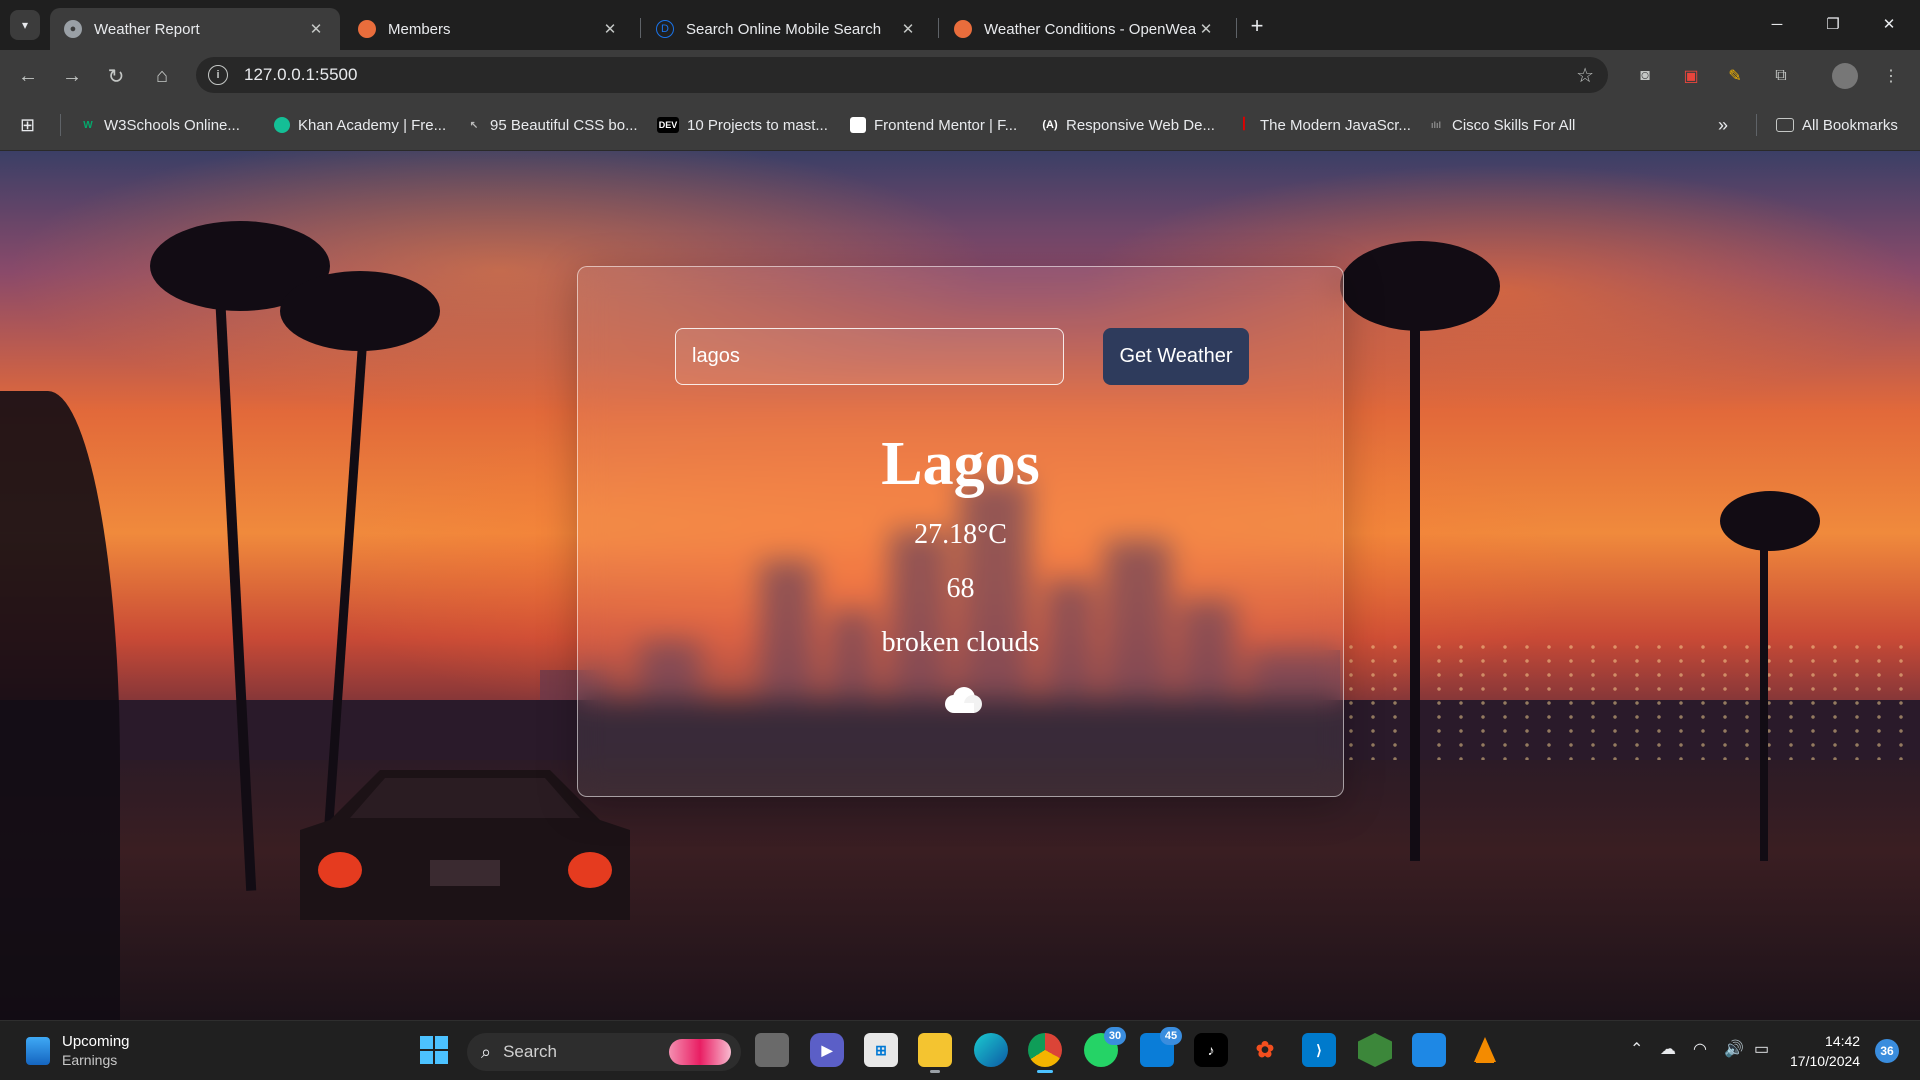 This screenshot has height=1080, width=1920. I want to click on address-bar: i 127.0.0.1:5500 ☆, so click(902, 75).